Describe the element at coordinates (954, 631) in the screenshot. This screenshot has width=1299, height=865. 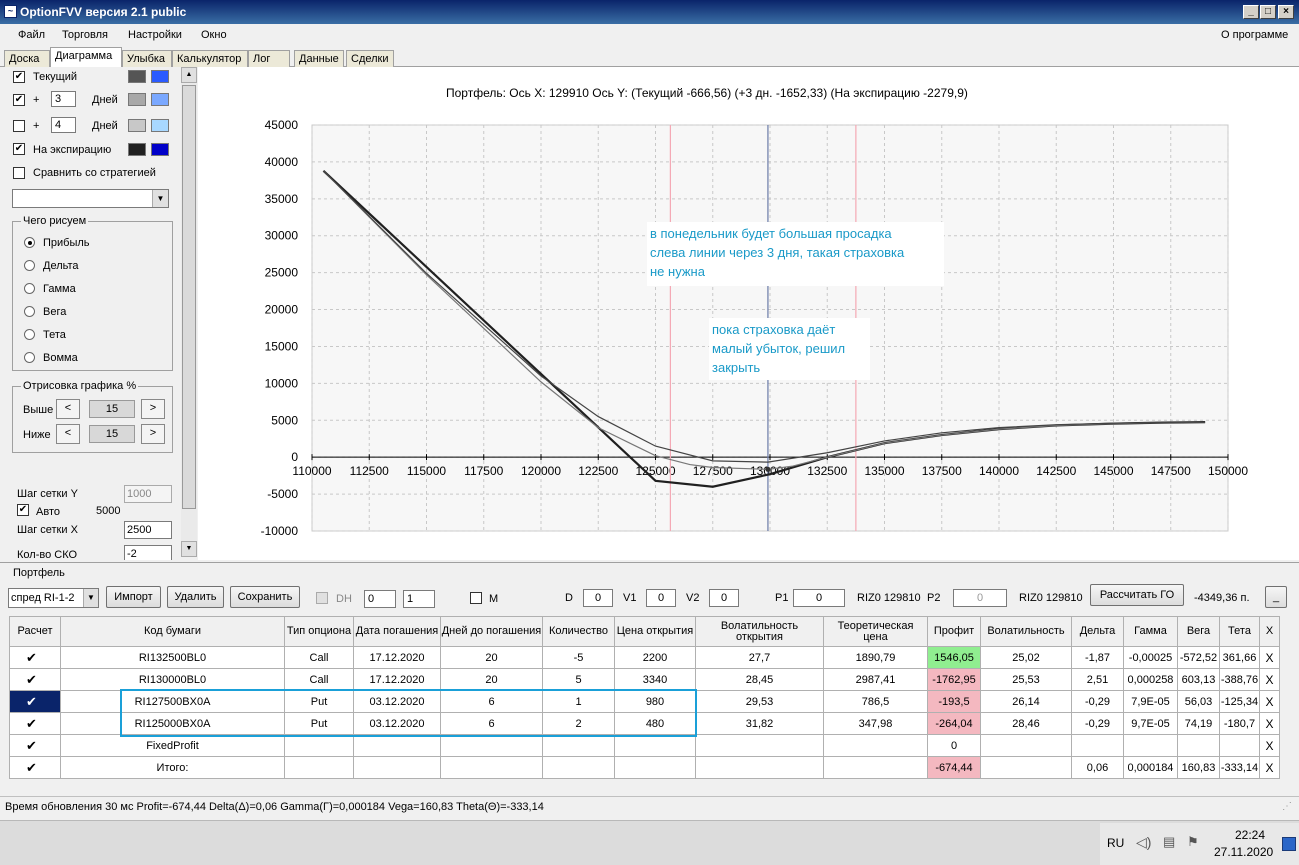
I see `table-header-cell: Профит` at that location.